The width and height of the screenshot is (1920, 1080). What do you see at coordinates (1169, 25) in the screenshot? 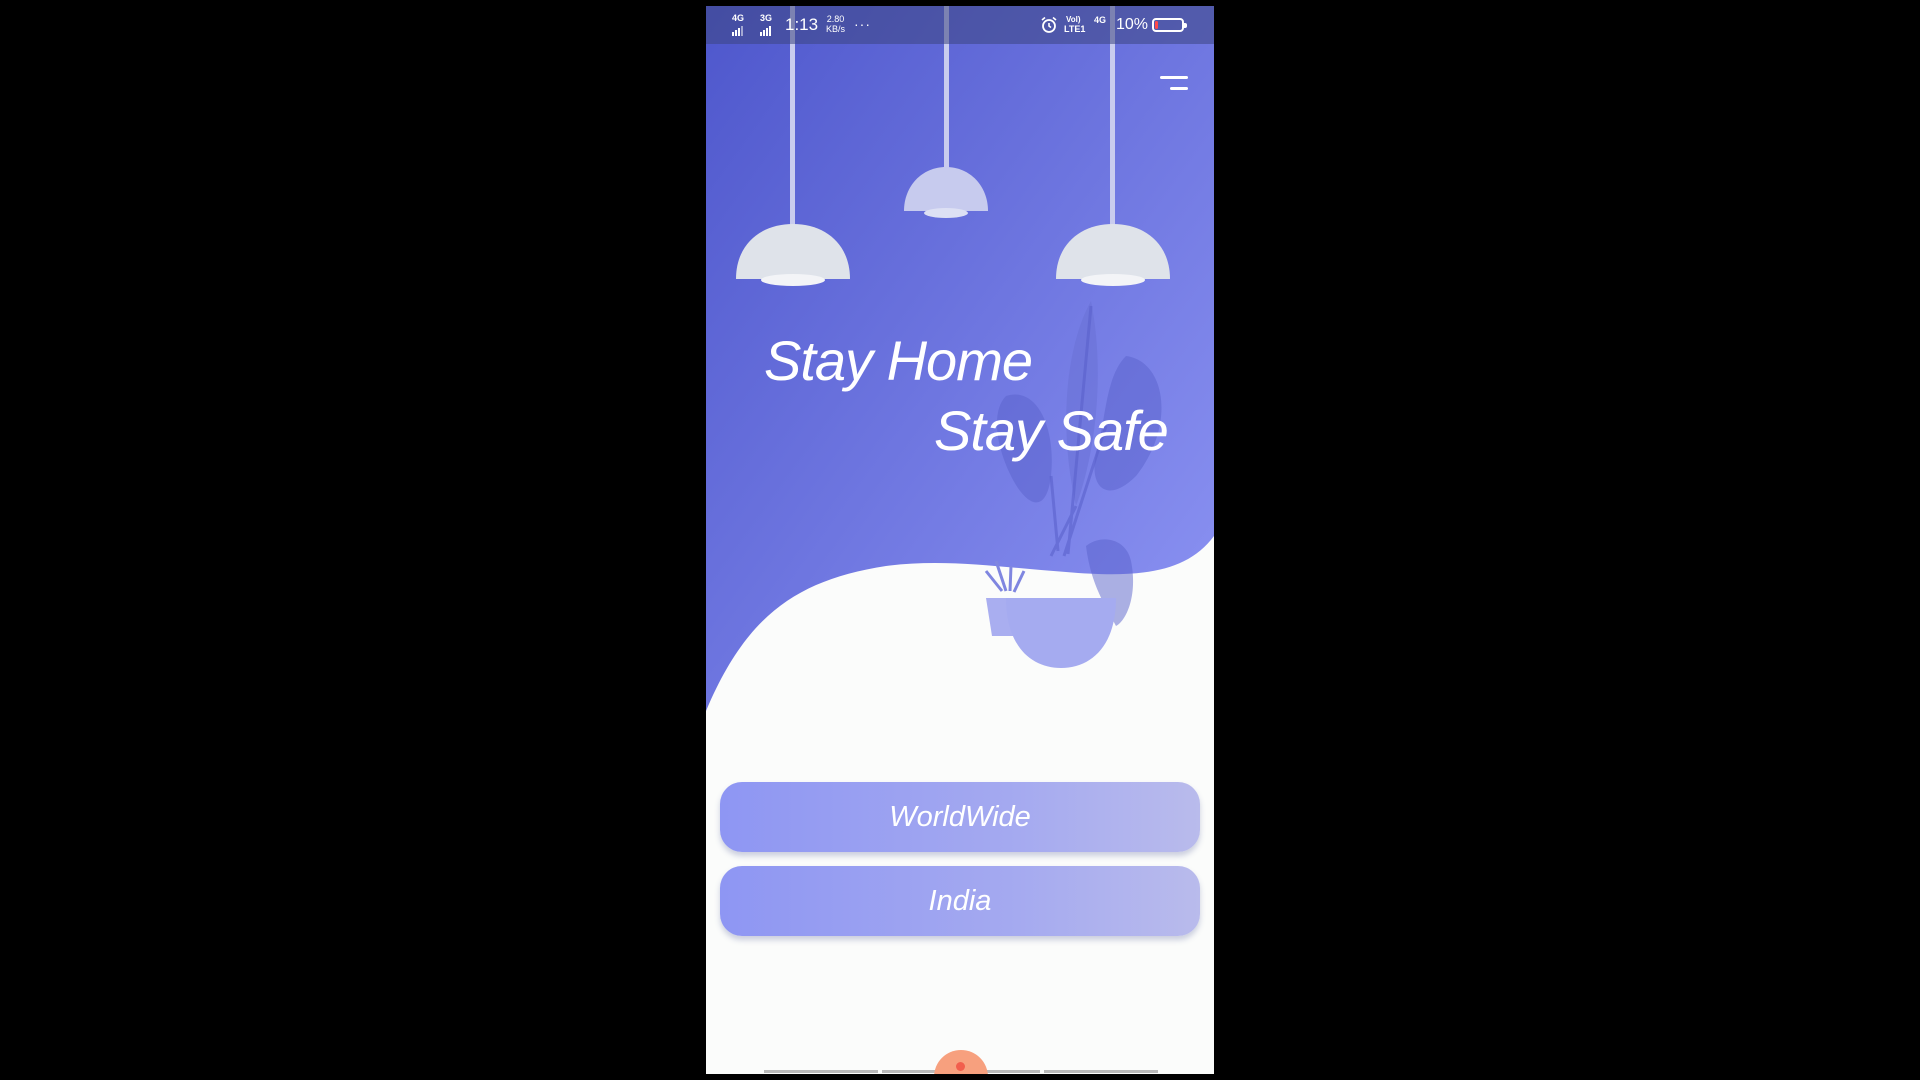
I see `battery-icon` at bounding box center [1169, 25].